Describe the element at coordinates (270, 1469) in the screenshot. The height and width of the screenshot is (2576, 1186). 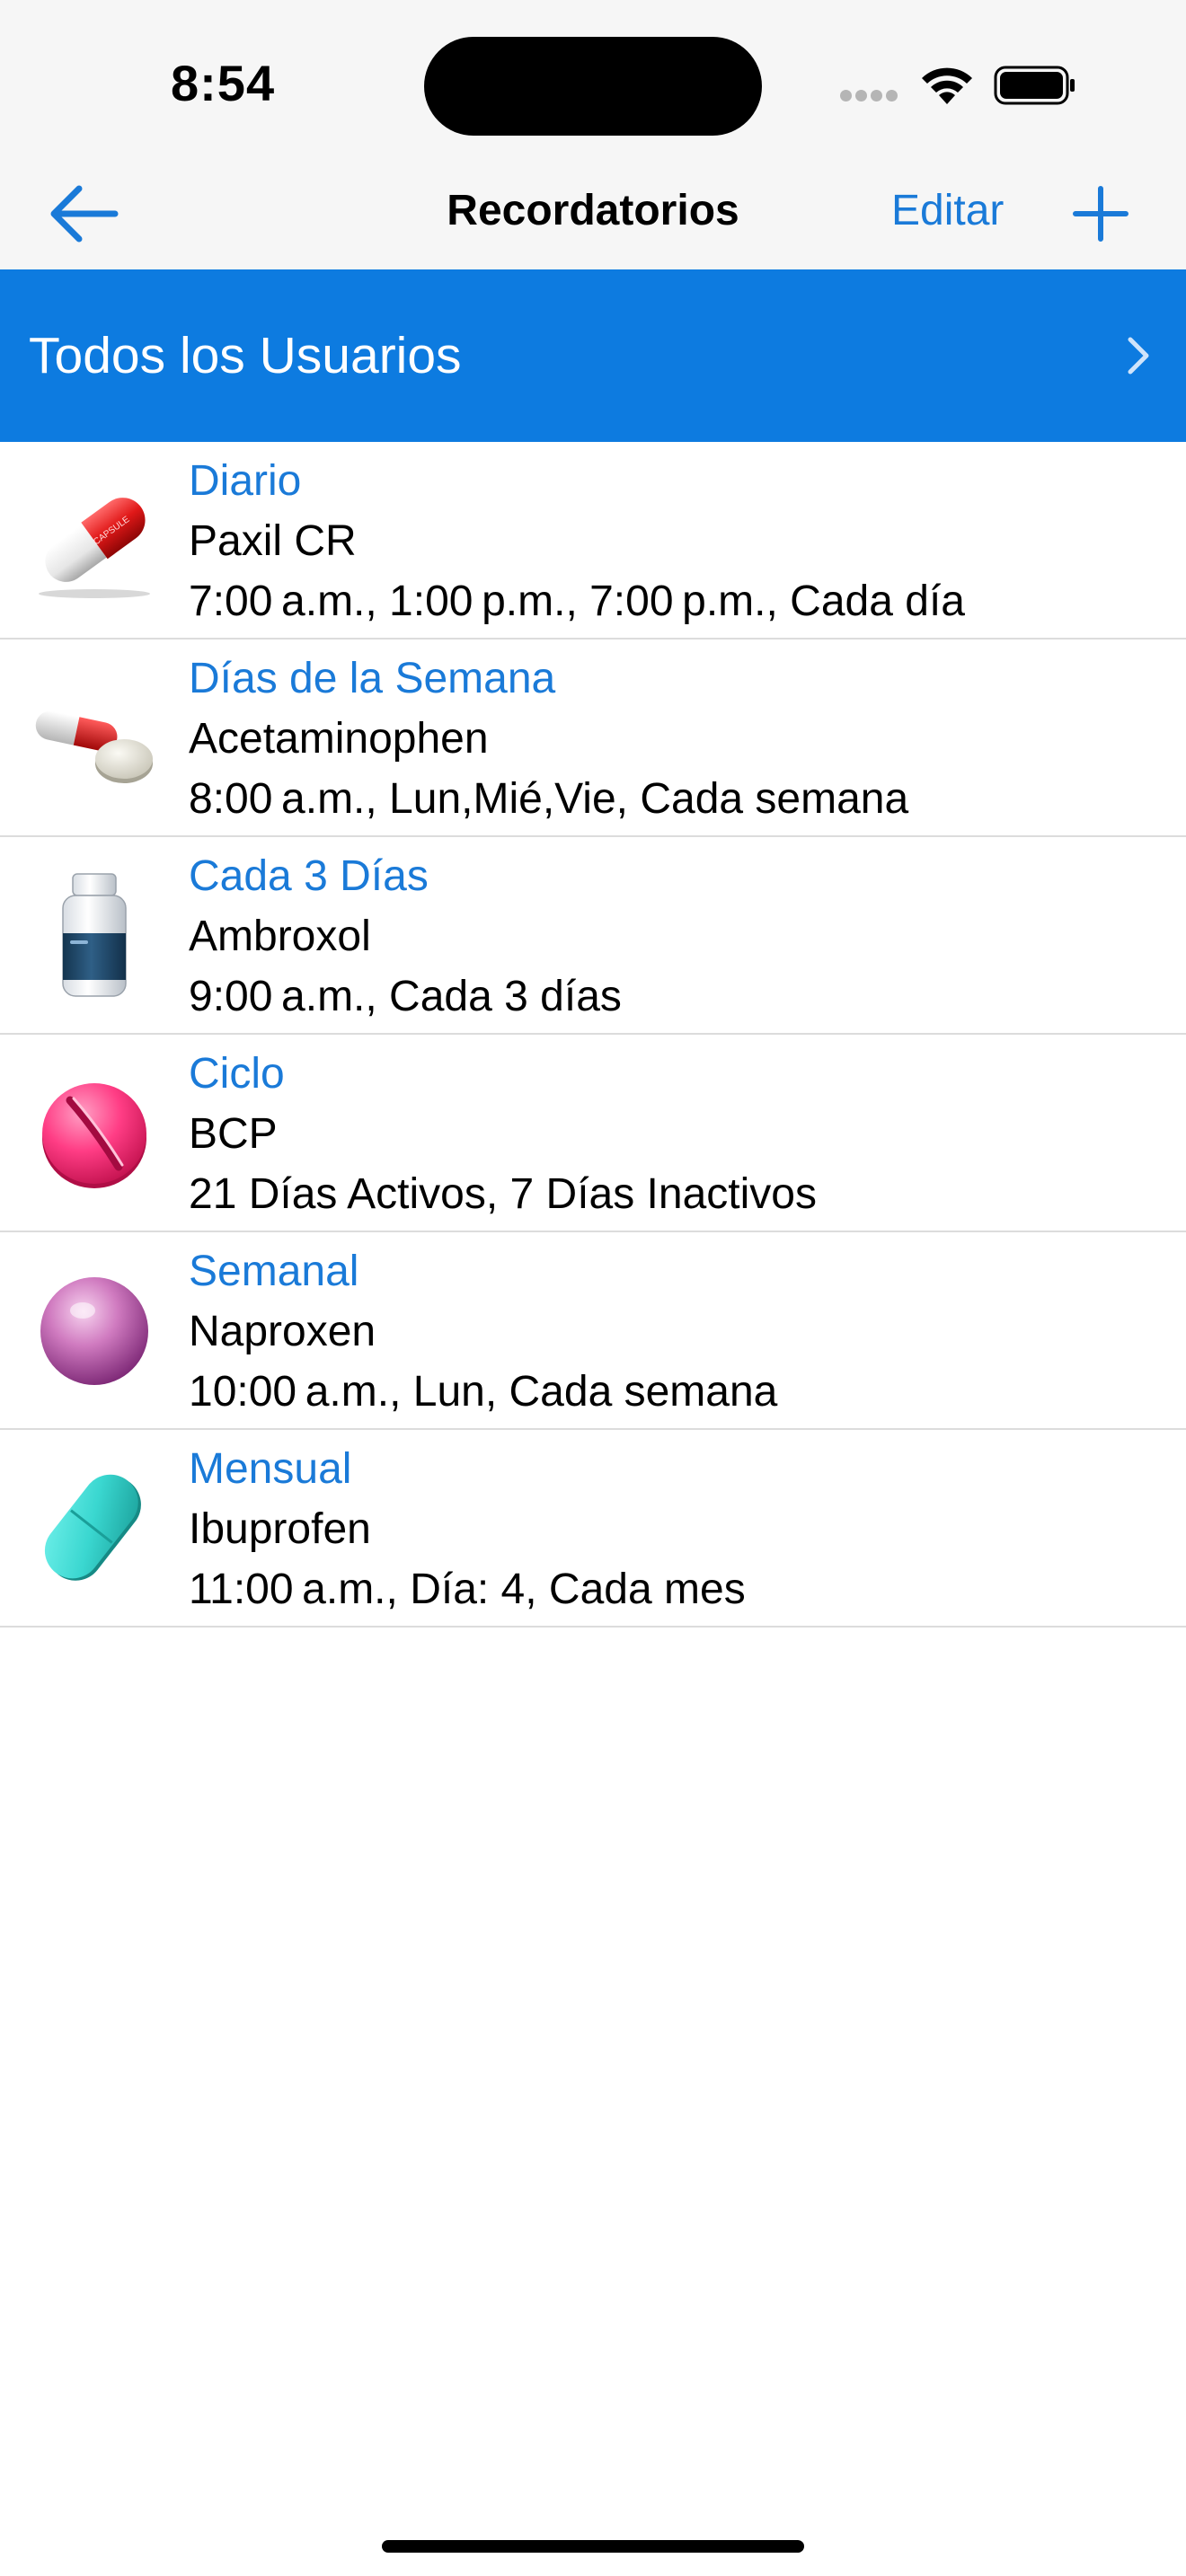
I see `reminder-frequency: Mensual` at that location.